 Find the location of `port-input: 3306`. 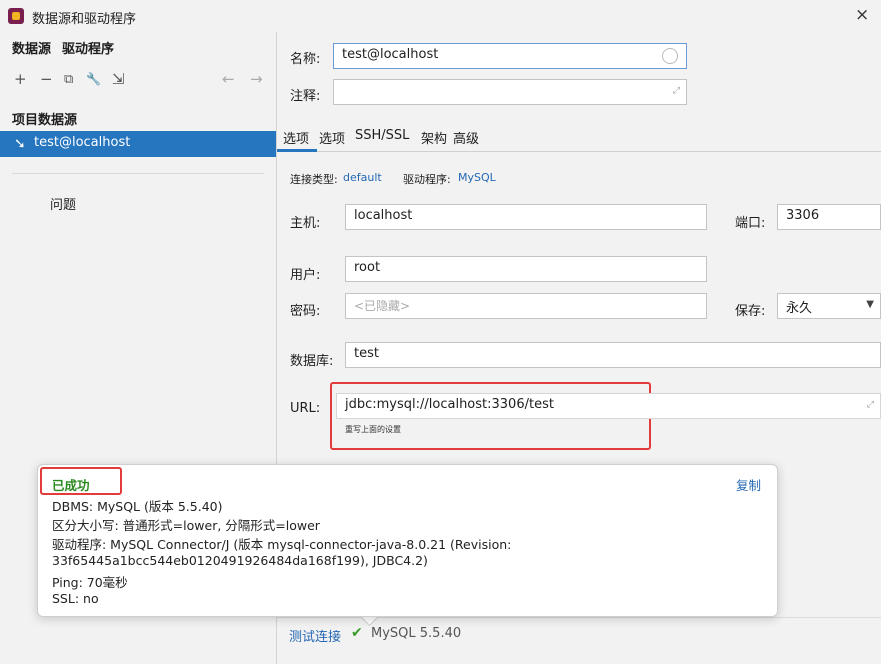

port-input: 3306 is located at coordinates (829, 217).